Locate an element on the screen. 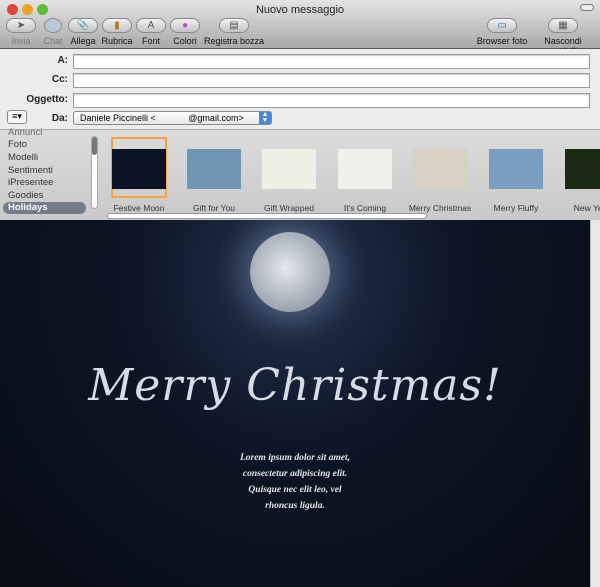  template-label: Festive Moon is located at coordinates (139, 208).